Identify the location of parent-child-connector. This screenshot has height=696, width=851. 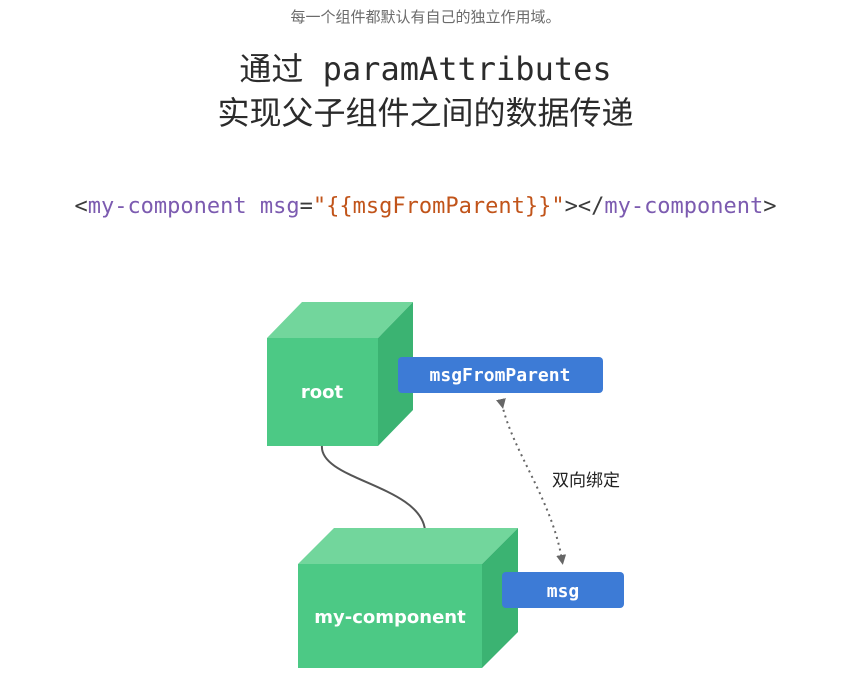
(373, 487).